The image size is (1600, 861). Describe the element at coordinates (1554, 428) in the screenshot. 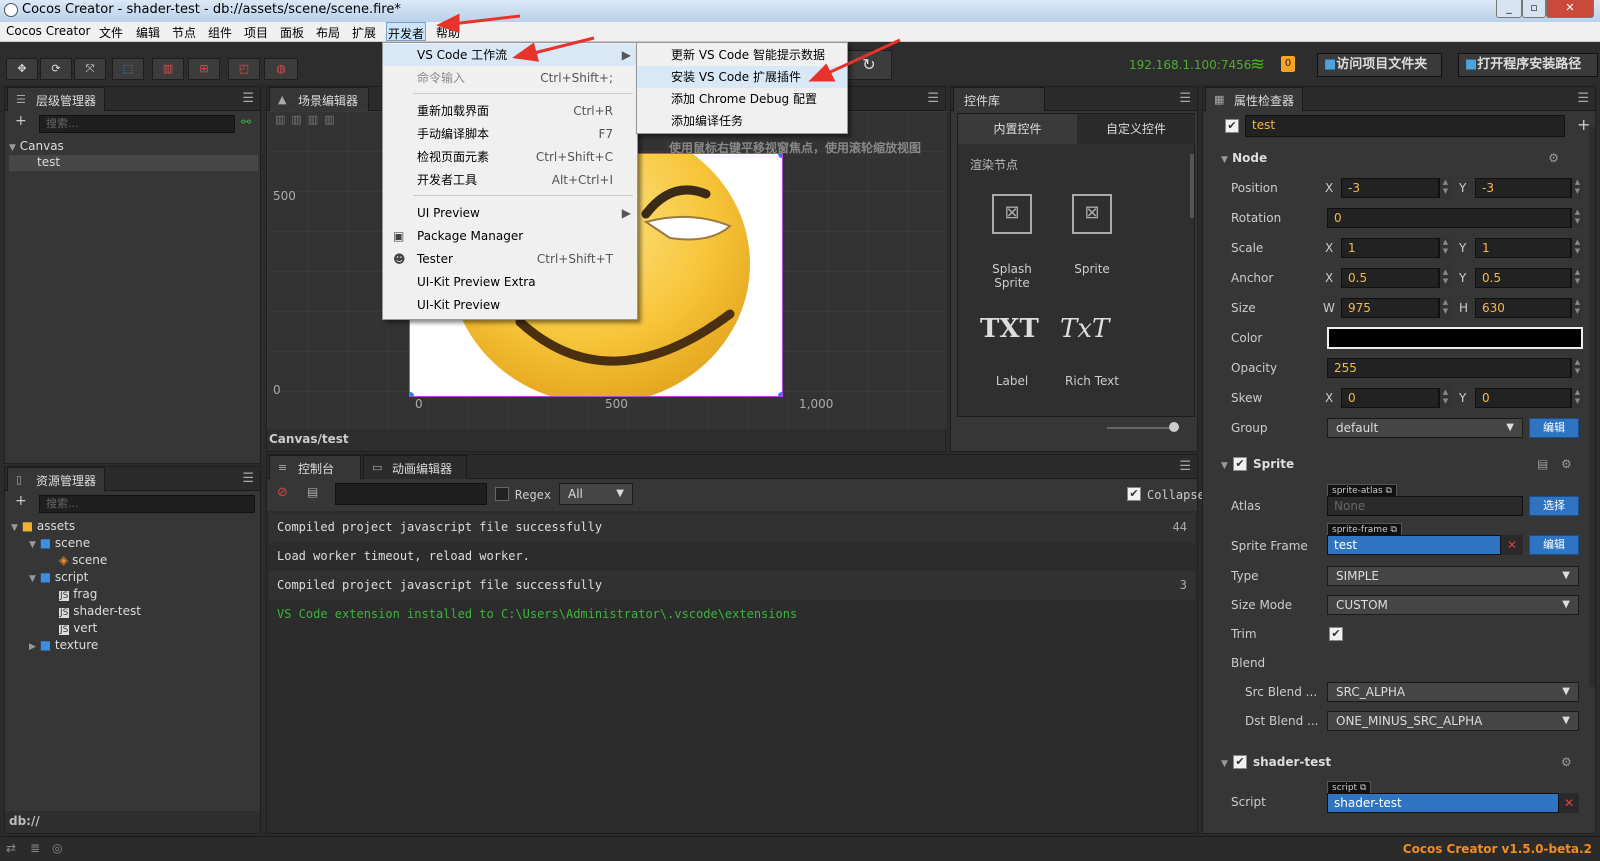

I see `edit-group-button: 编辑` at that location.